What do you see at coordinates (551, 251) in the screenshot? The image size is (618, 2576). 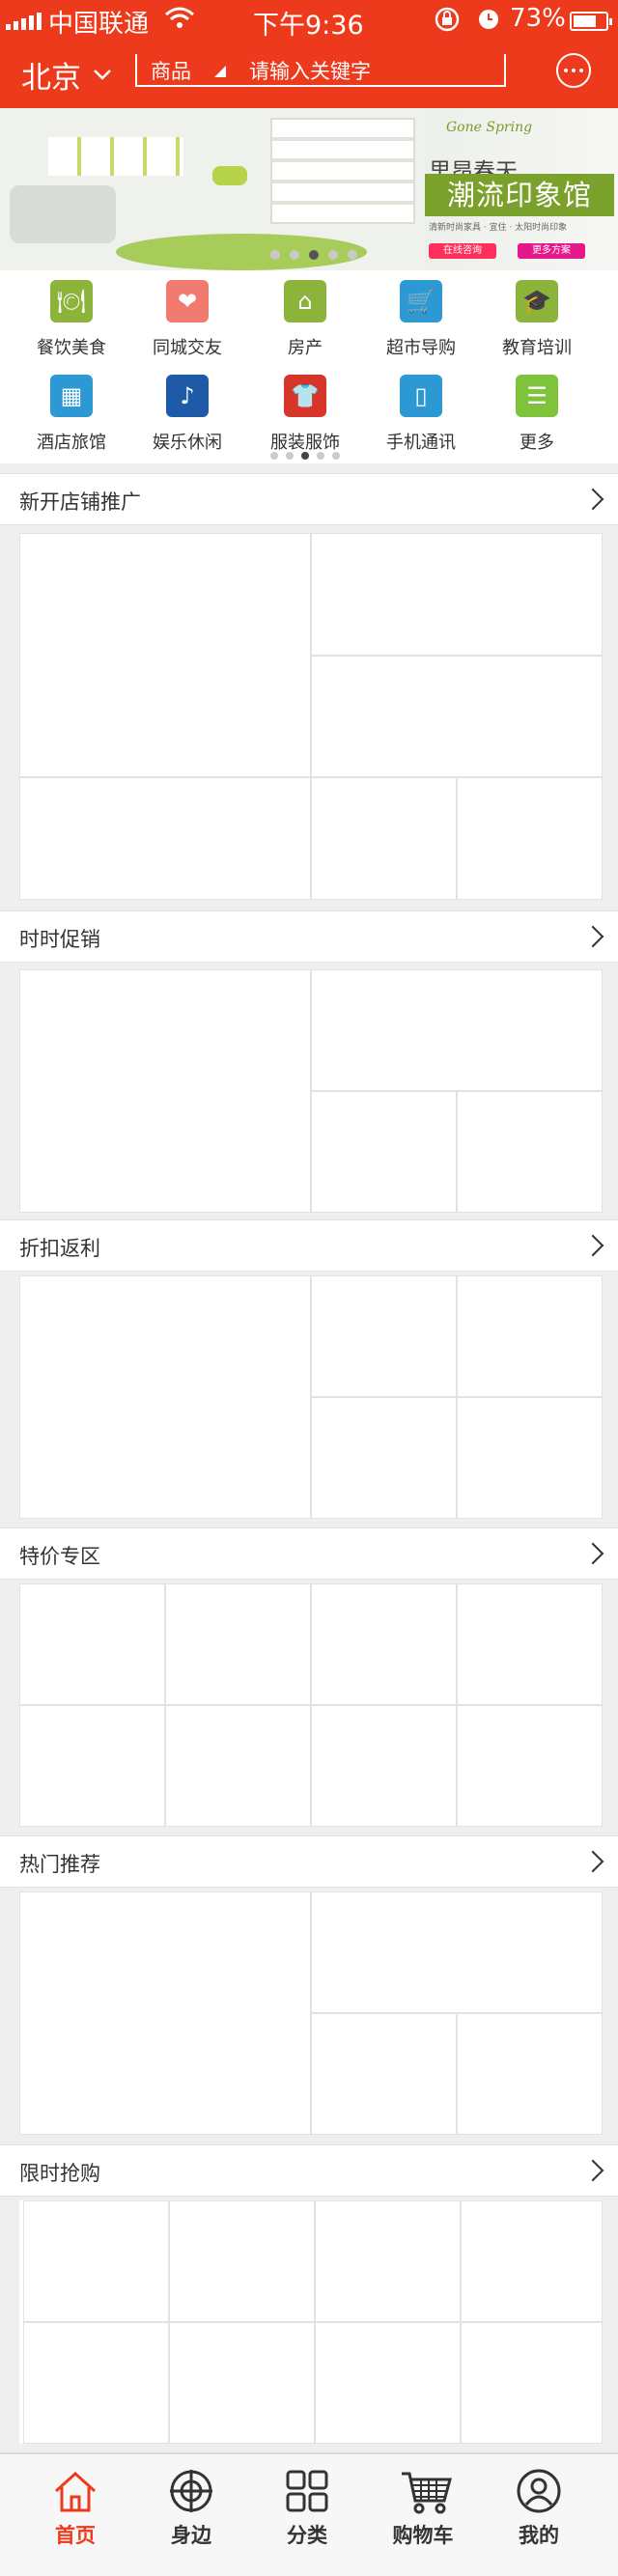 I see `banner-button-more: 更多方案` at bounding box center [551, 251].